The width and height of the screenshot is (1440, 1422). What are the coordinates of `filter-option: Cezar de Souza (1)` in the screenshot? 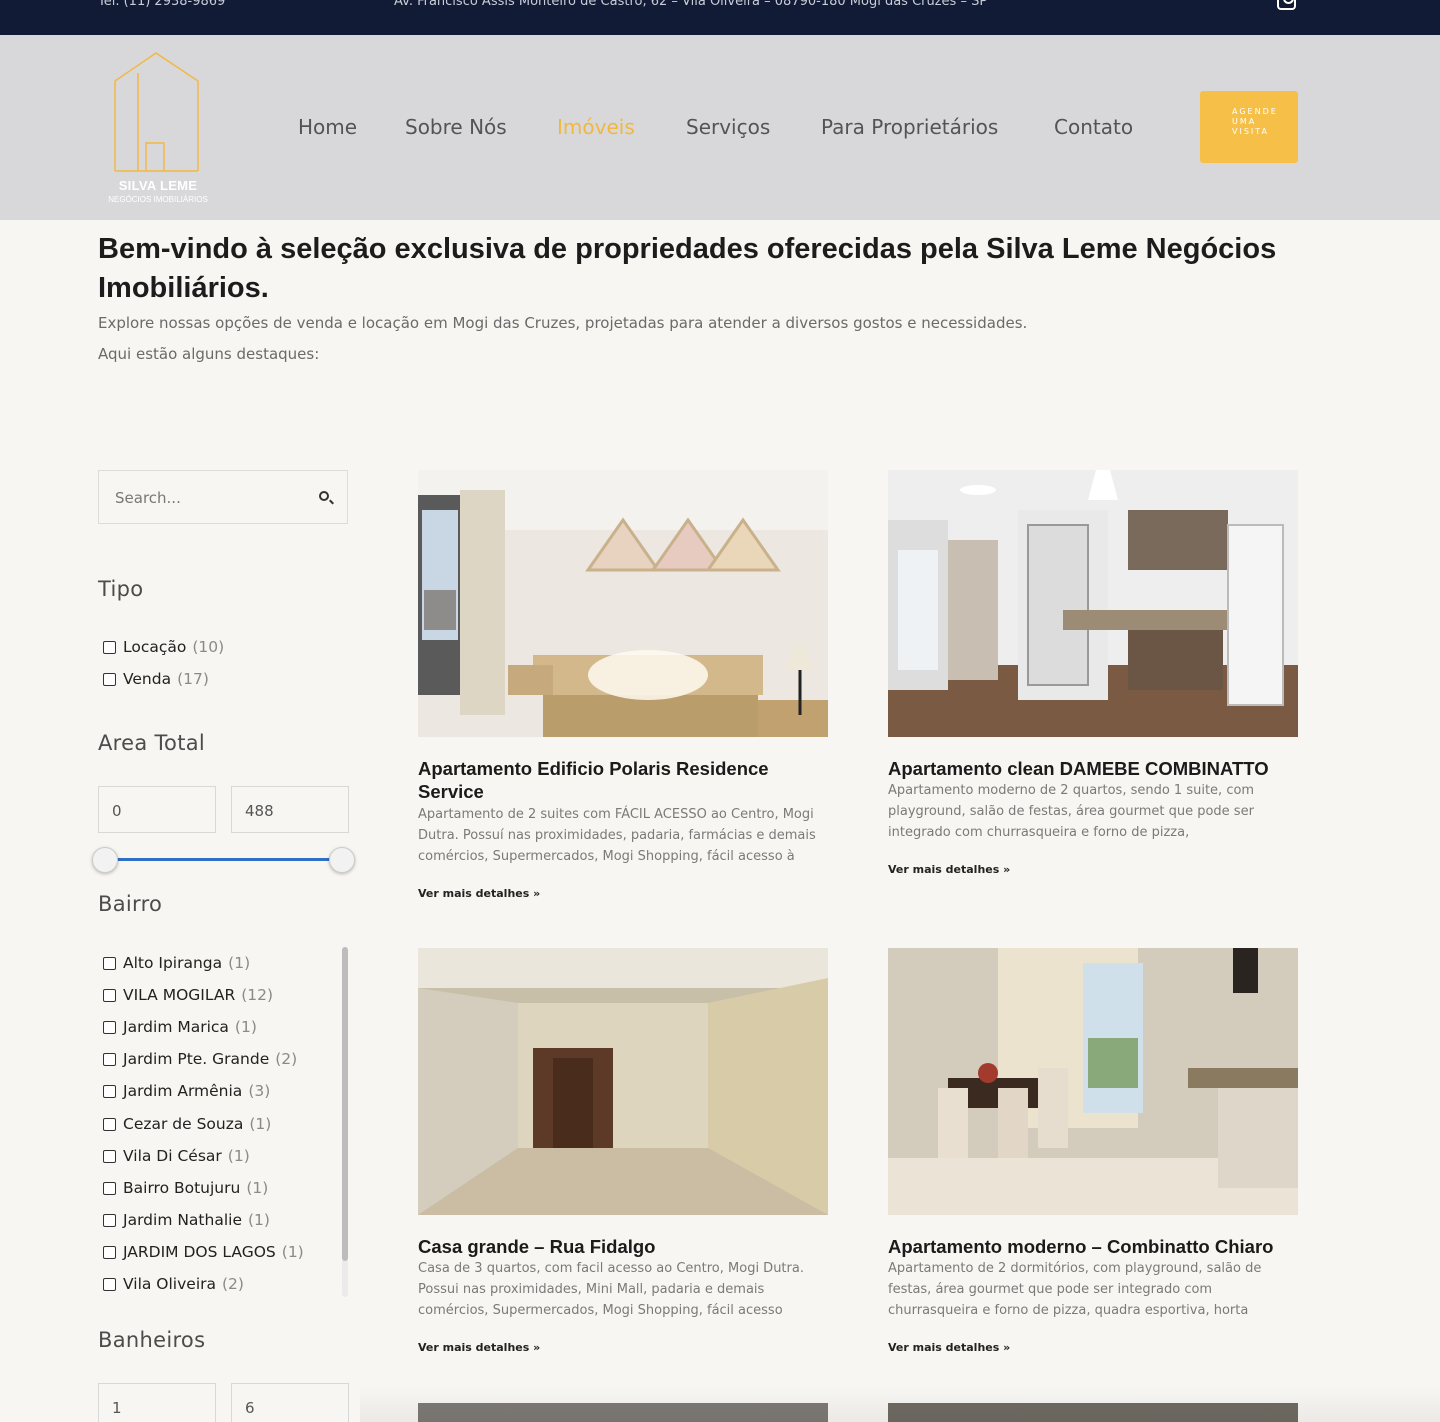 It's located at (197, 1124).